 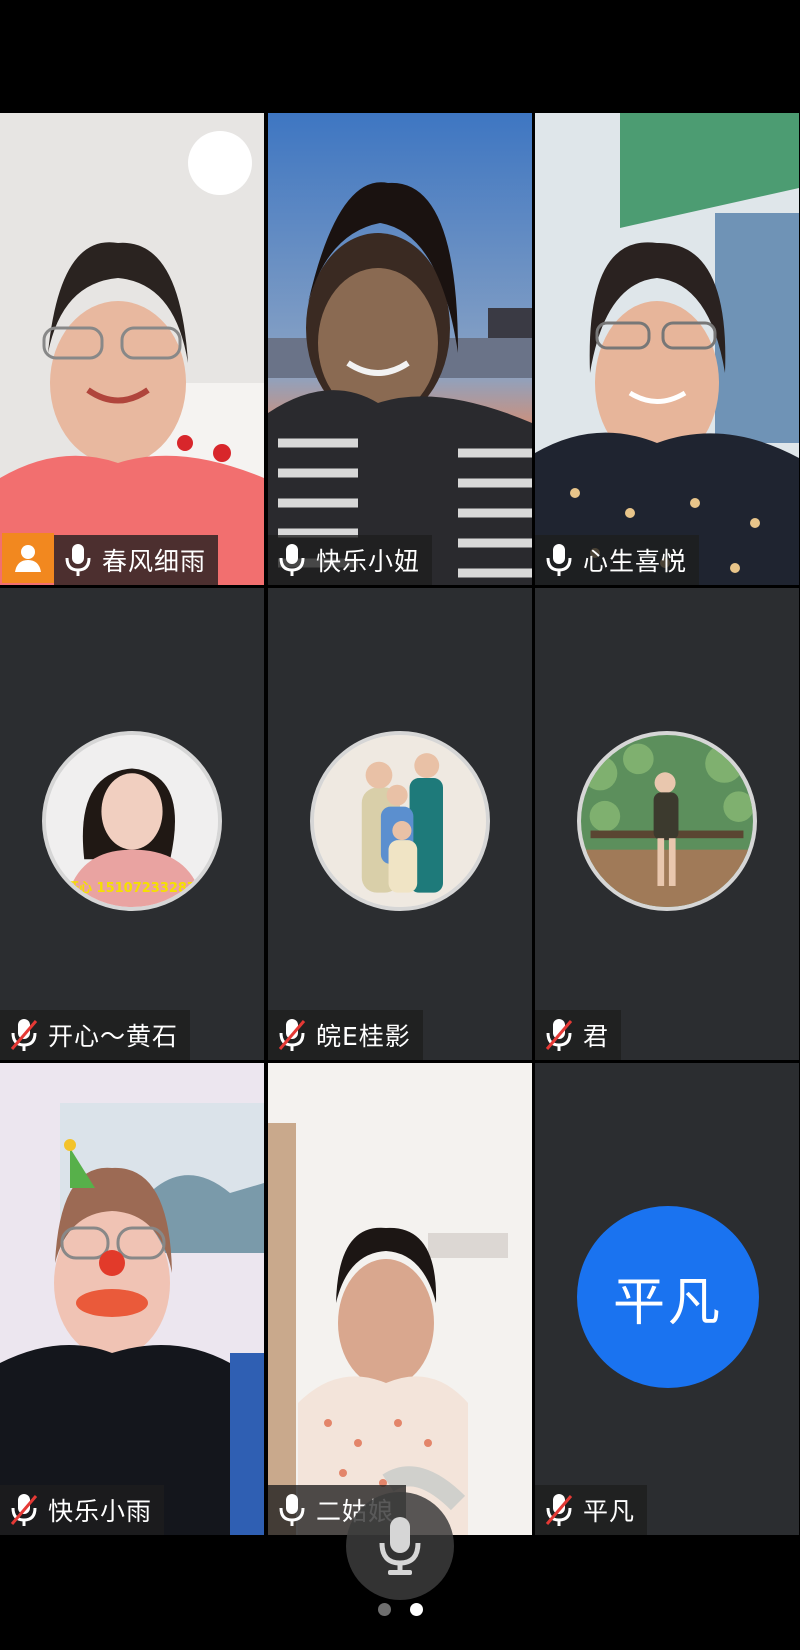 What do you see at coordinates (28, 558) in the screenshot?
I see `host-icon` at bounding box center [28, 558].